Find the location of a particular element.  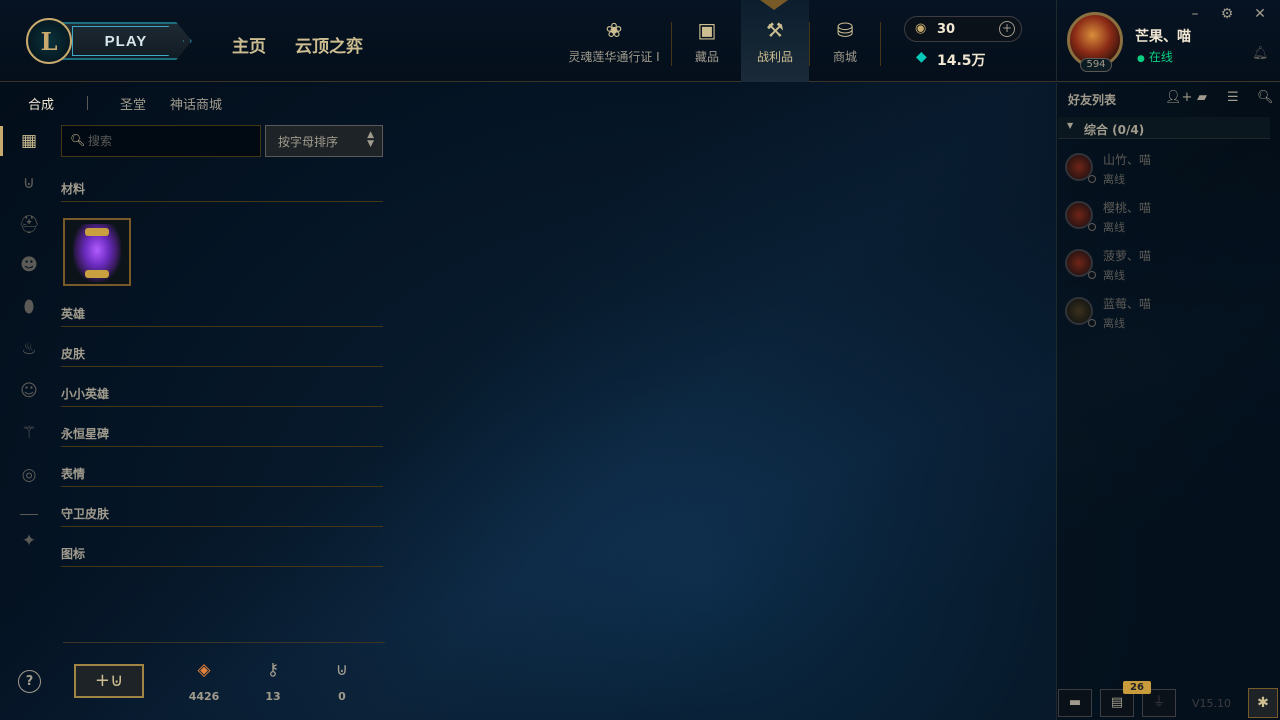

bug-report-icon: ✱ is located at coordinates (1263, 703).